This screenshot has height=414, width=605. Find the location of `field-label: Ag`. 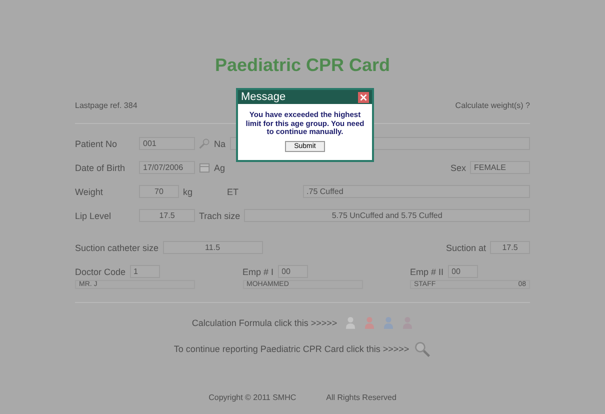

field-label: Ag is located at coordinates (220, 167).